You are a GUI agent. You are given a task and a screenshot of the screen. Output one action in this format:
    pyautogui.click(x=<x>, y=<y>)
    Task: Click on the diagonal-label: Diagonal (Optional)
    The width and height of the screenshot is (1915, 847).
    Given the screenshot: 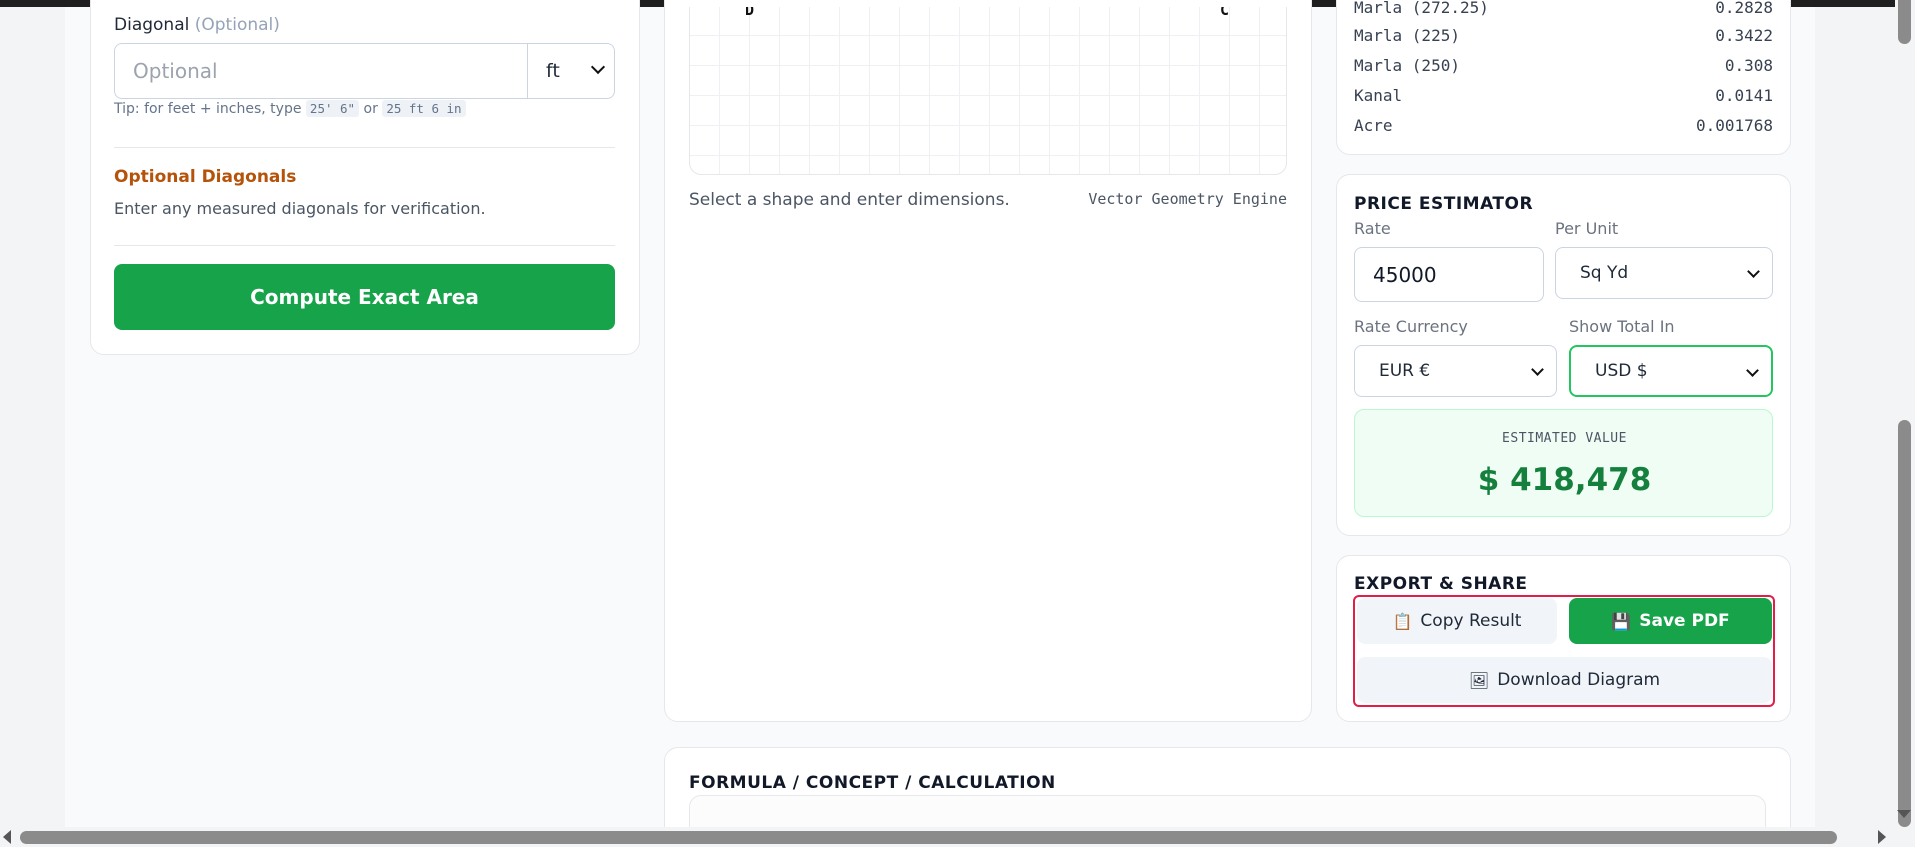 What is the action you would take?
    pyautogui.click(x=197, y=25)
    